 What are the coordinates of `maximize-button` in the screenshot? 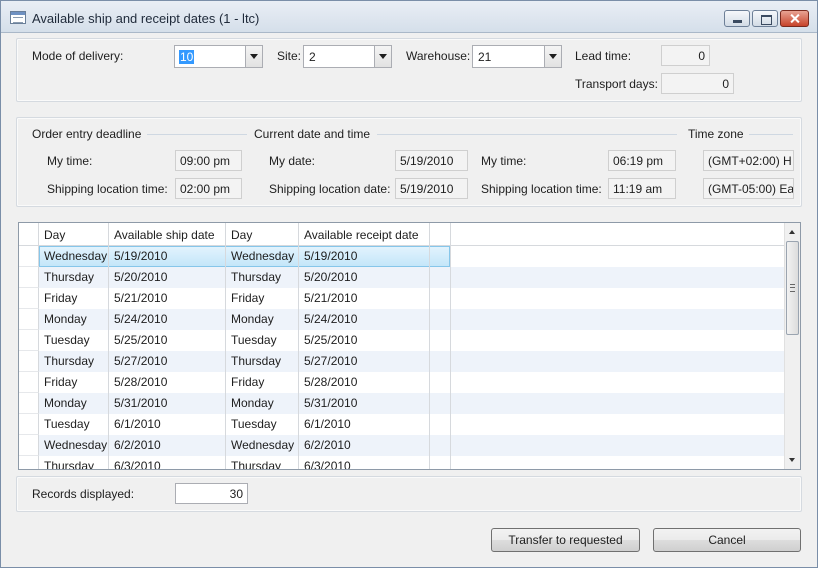 It's located at (765, 18).